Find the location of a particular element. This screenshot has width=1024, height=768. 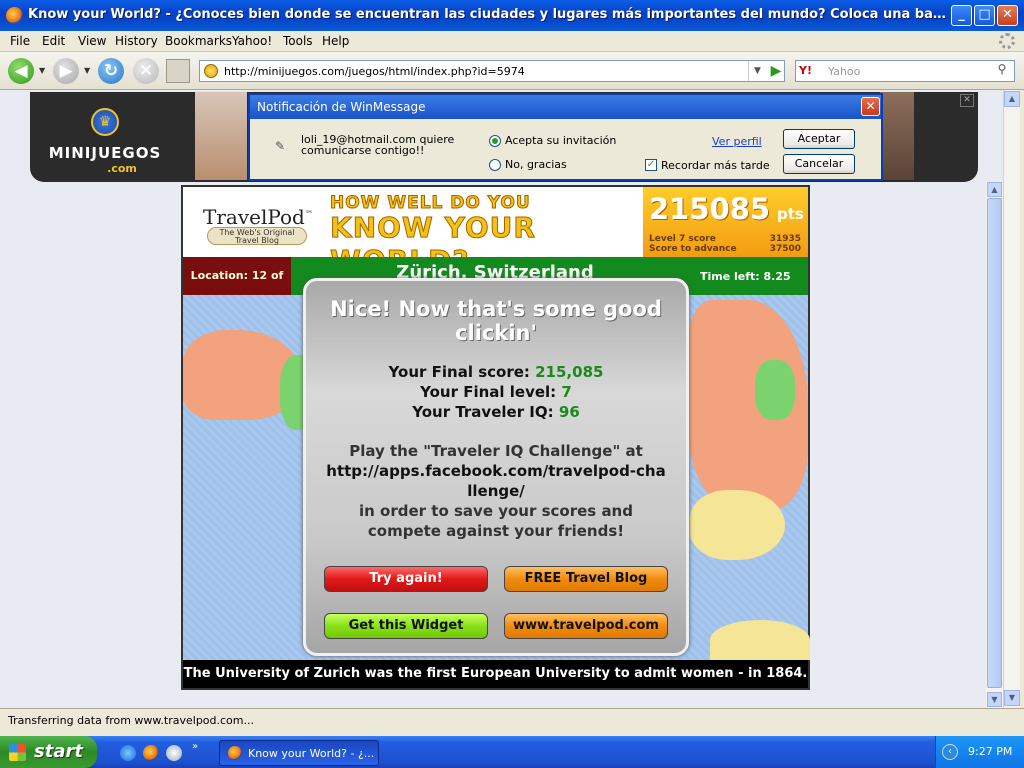

accept-radio is located at coordinates (495, 141).